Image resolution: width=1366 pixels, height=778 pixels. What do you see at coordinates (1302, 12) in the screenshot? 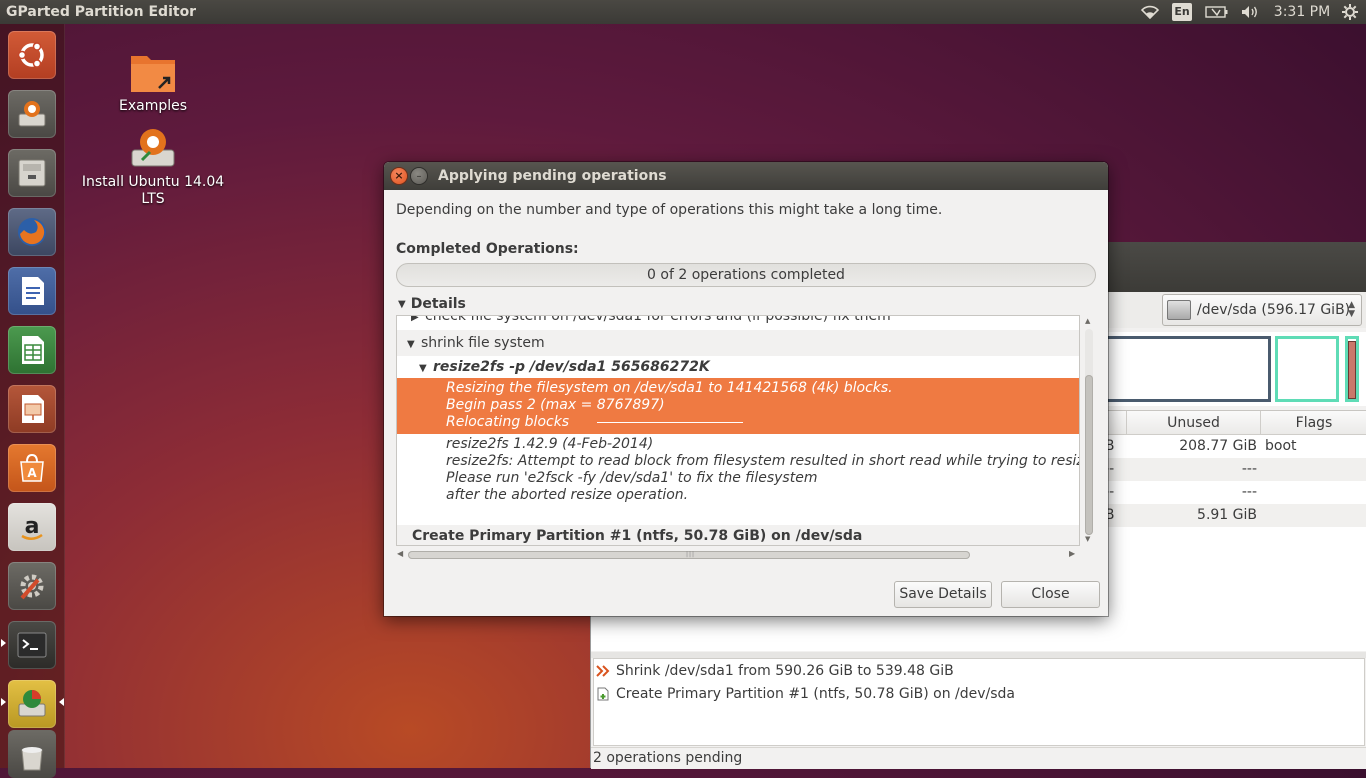
I see `clock: 3:31 PM` at bounding box center [1302, 12].